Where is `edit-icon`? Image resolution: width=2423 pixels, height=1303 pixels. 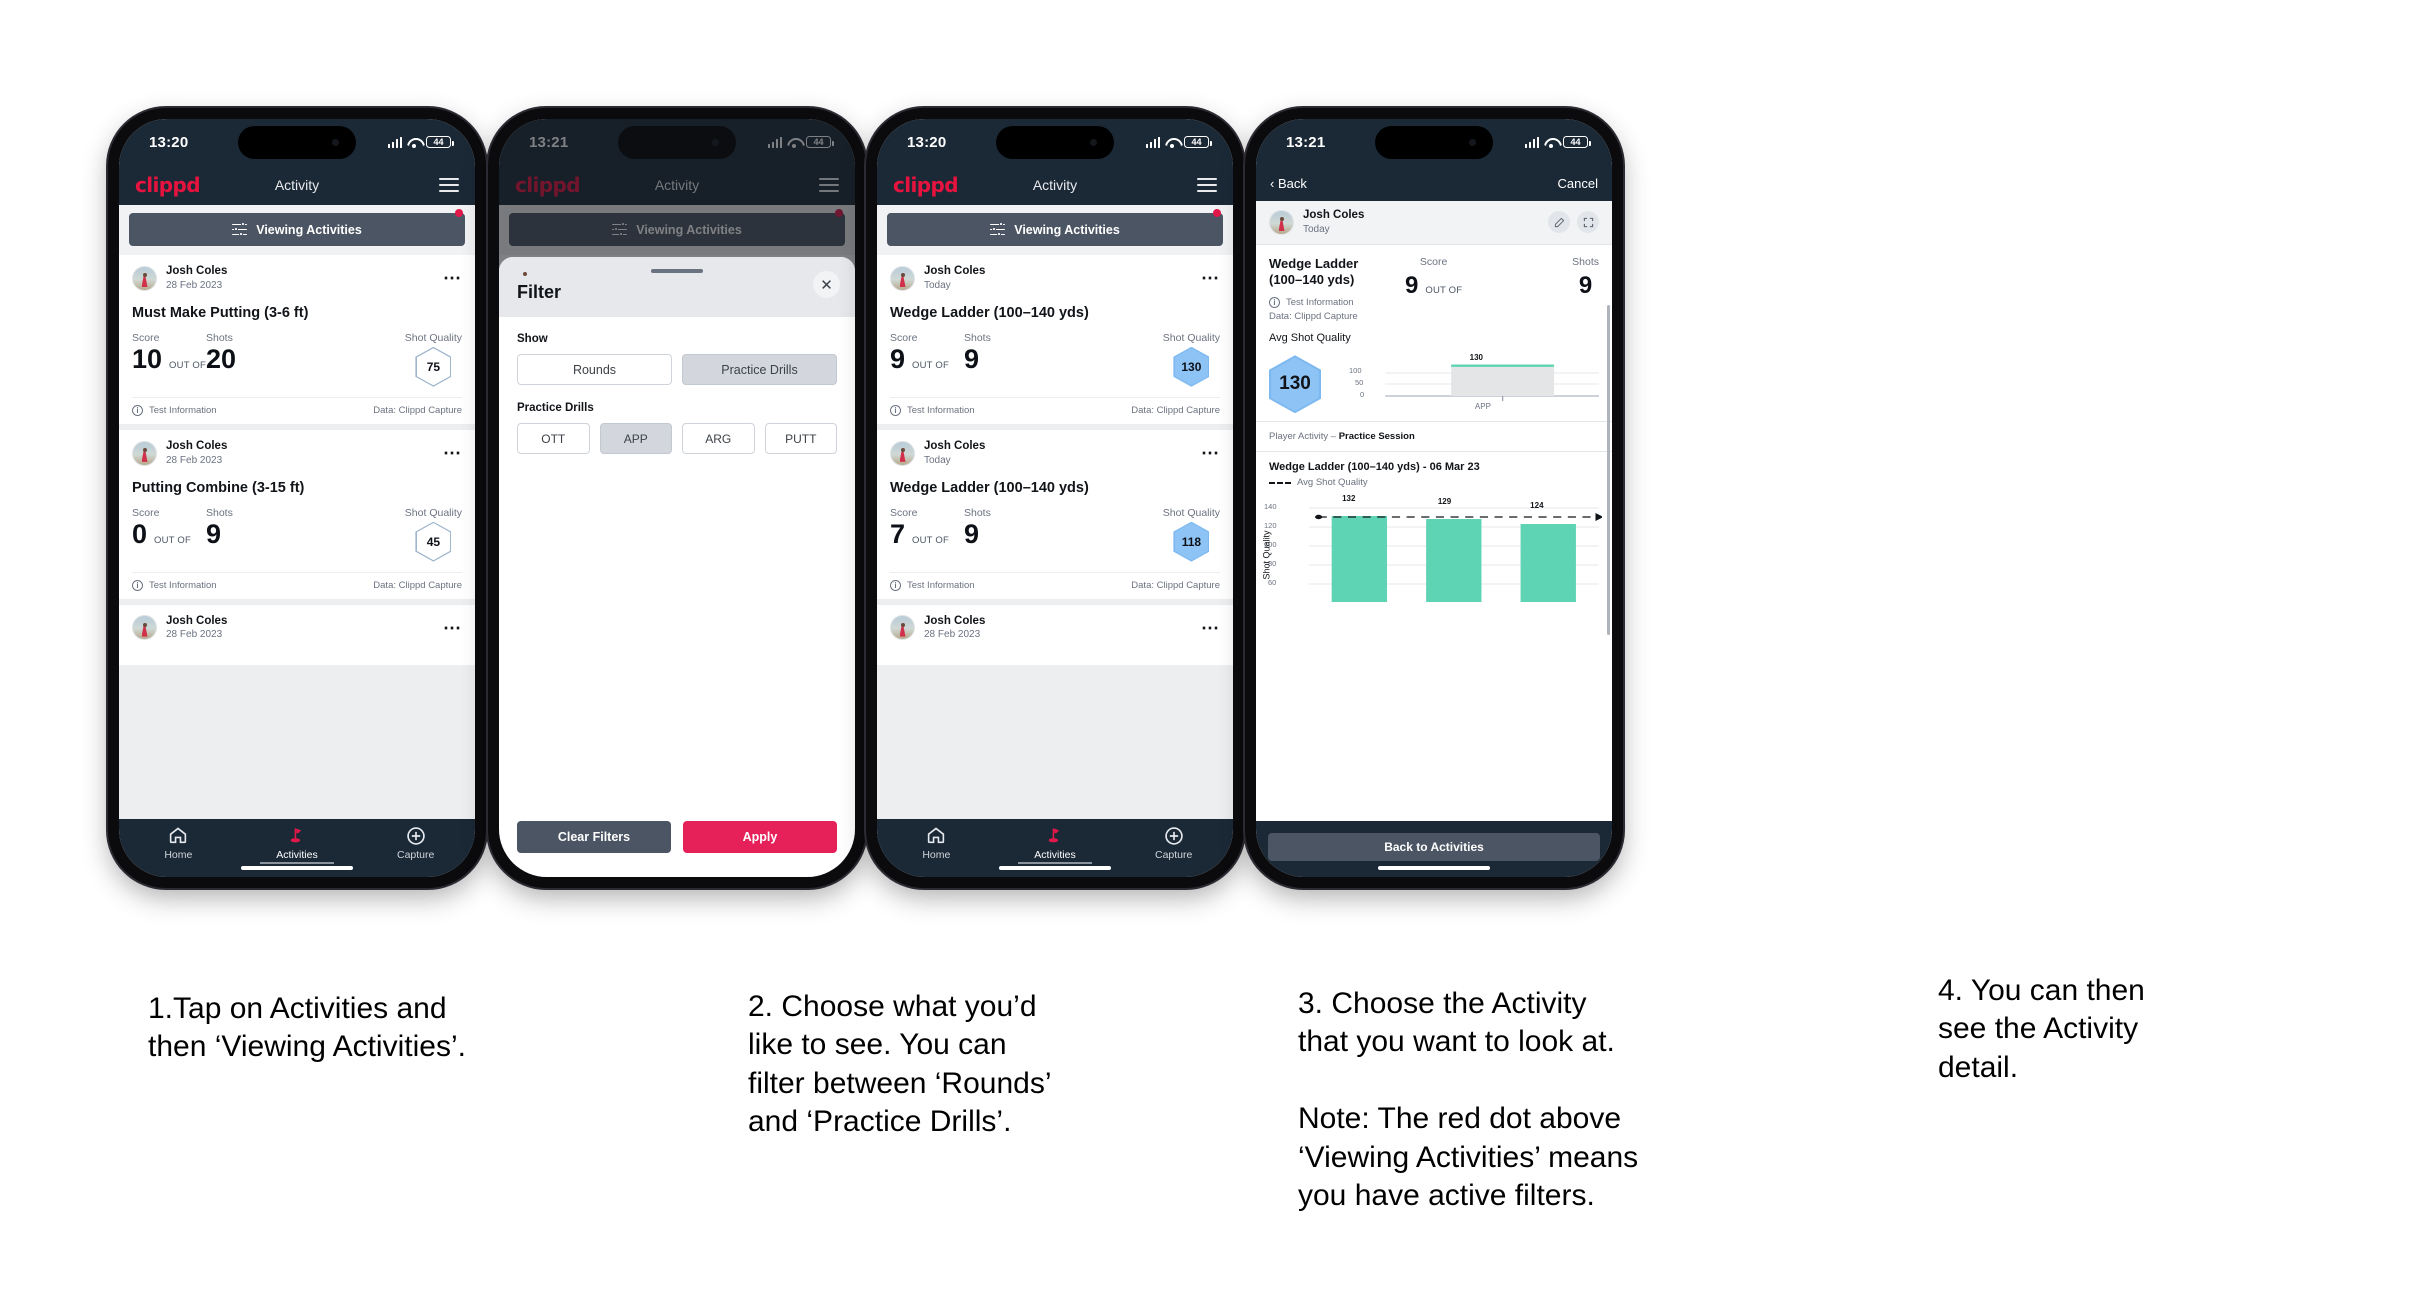 edit-icon is located at coordinates (1559, 222).